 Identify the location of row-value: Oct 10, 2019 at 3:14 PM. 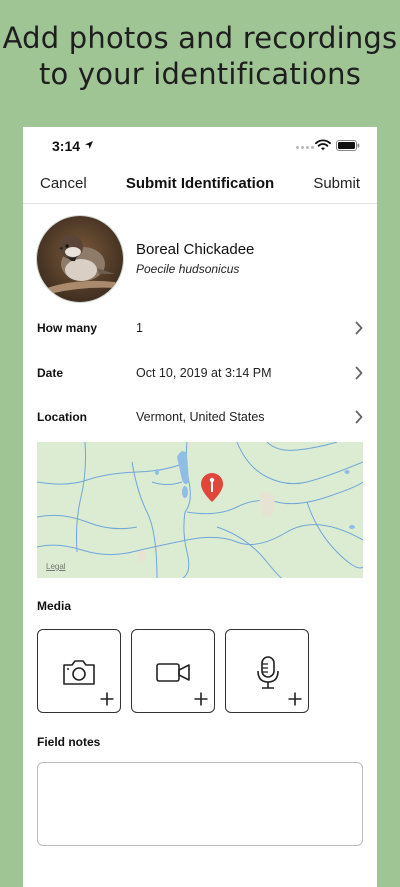
(204, 373).